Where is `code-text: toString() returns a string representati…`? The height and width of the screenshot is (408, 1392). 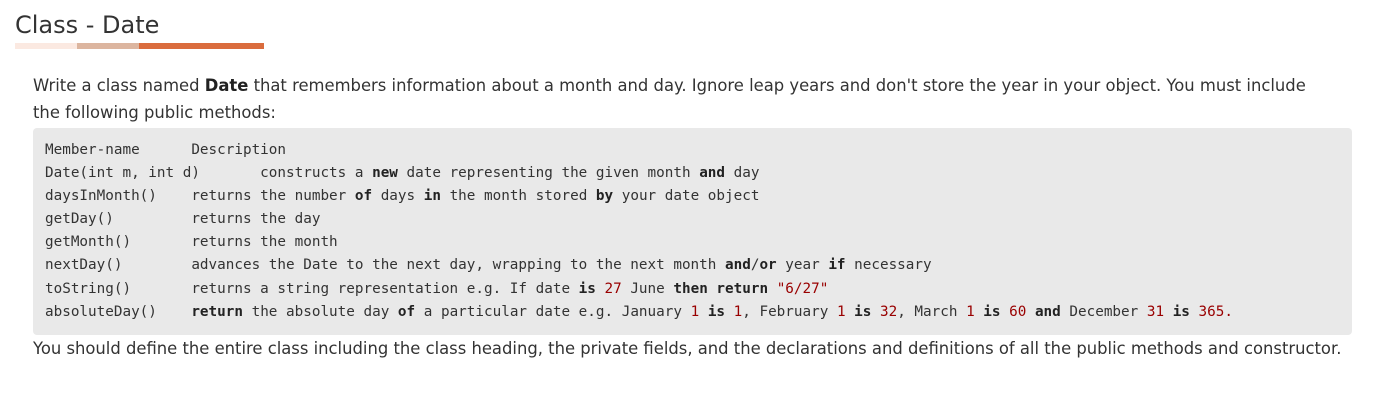
code-text: toString() returns a string representati… is located at coordinates (312, 288).